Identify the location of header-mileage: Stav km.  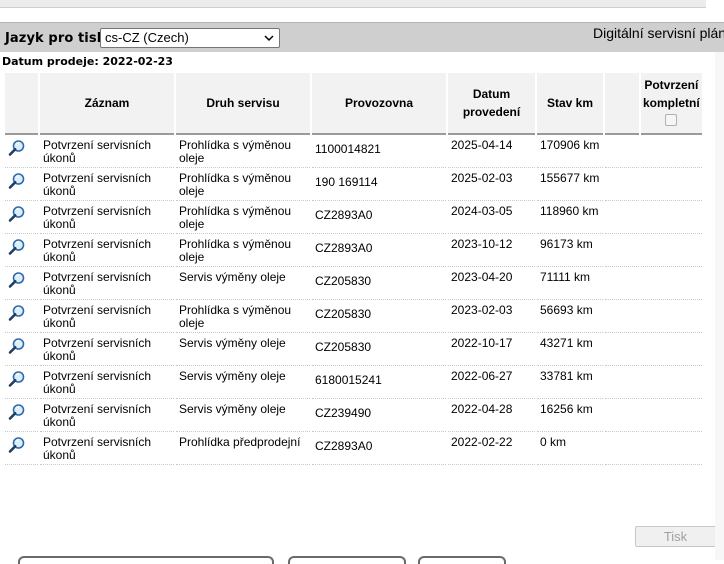
(570, 104).